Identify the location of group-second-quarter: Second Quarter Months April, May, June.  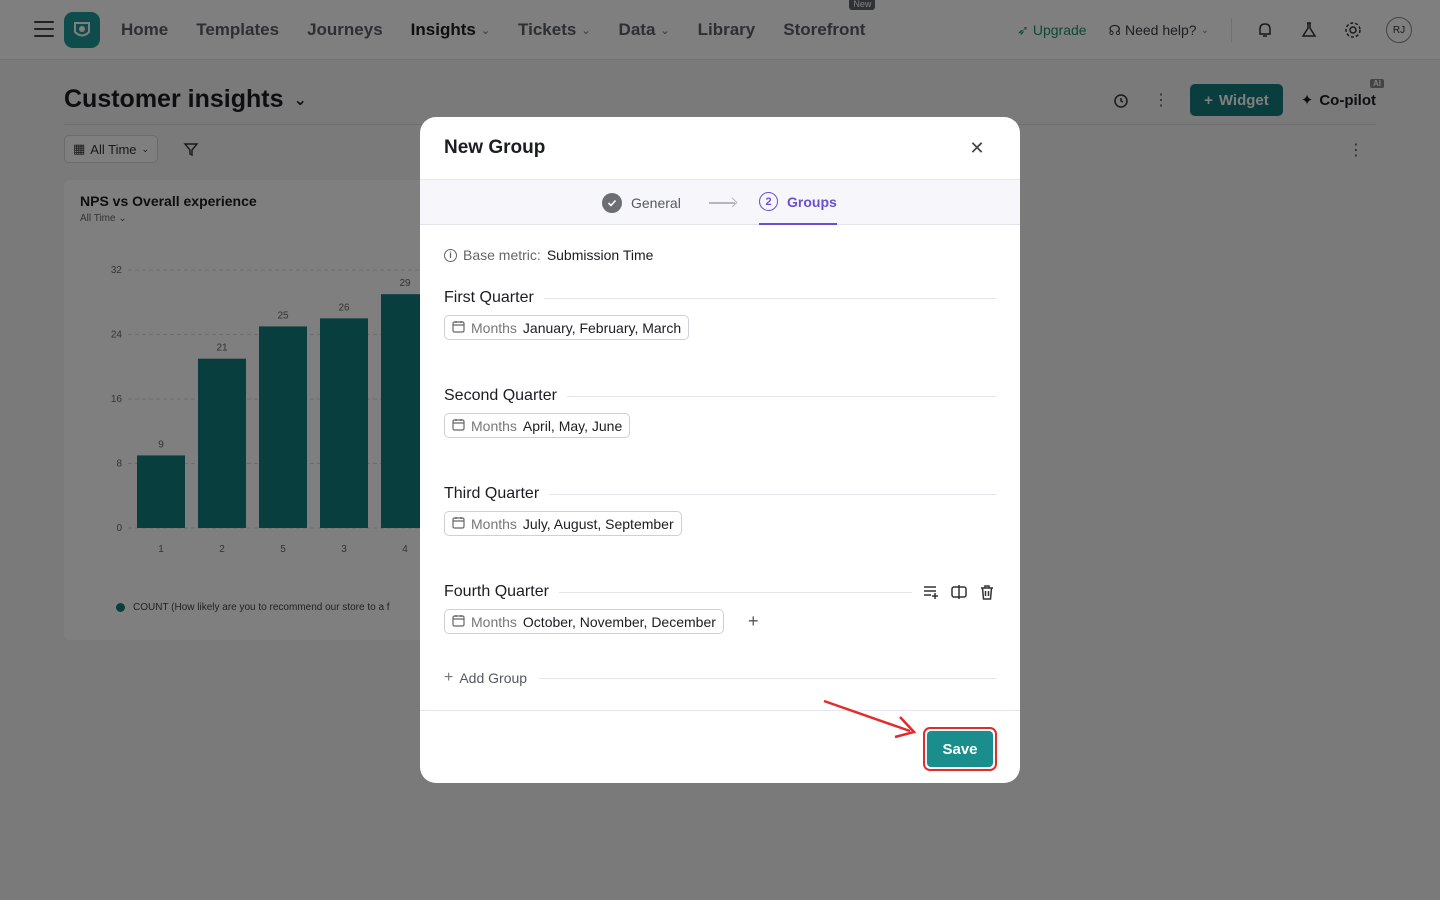
(720, 411).